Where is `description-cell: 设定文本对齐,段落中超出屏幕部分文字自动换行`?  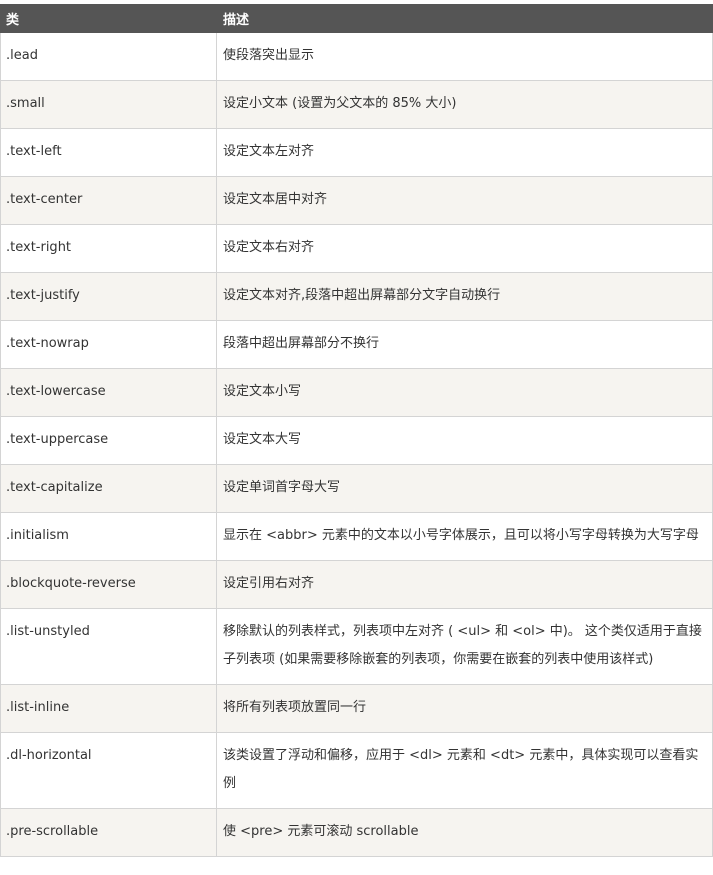
description-cell: 设定文本对齐,段落中超出屏幕部分文字自动换行 is located at coordinates (464, 296).